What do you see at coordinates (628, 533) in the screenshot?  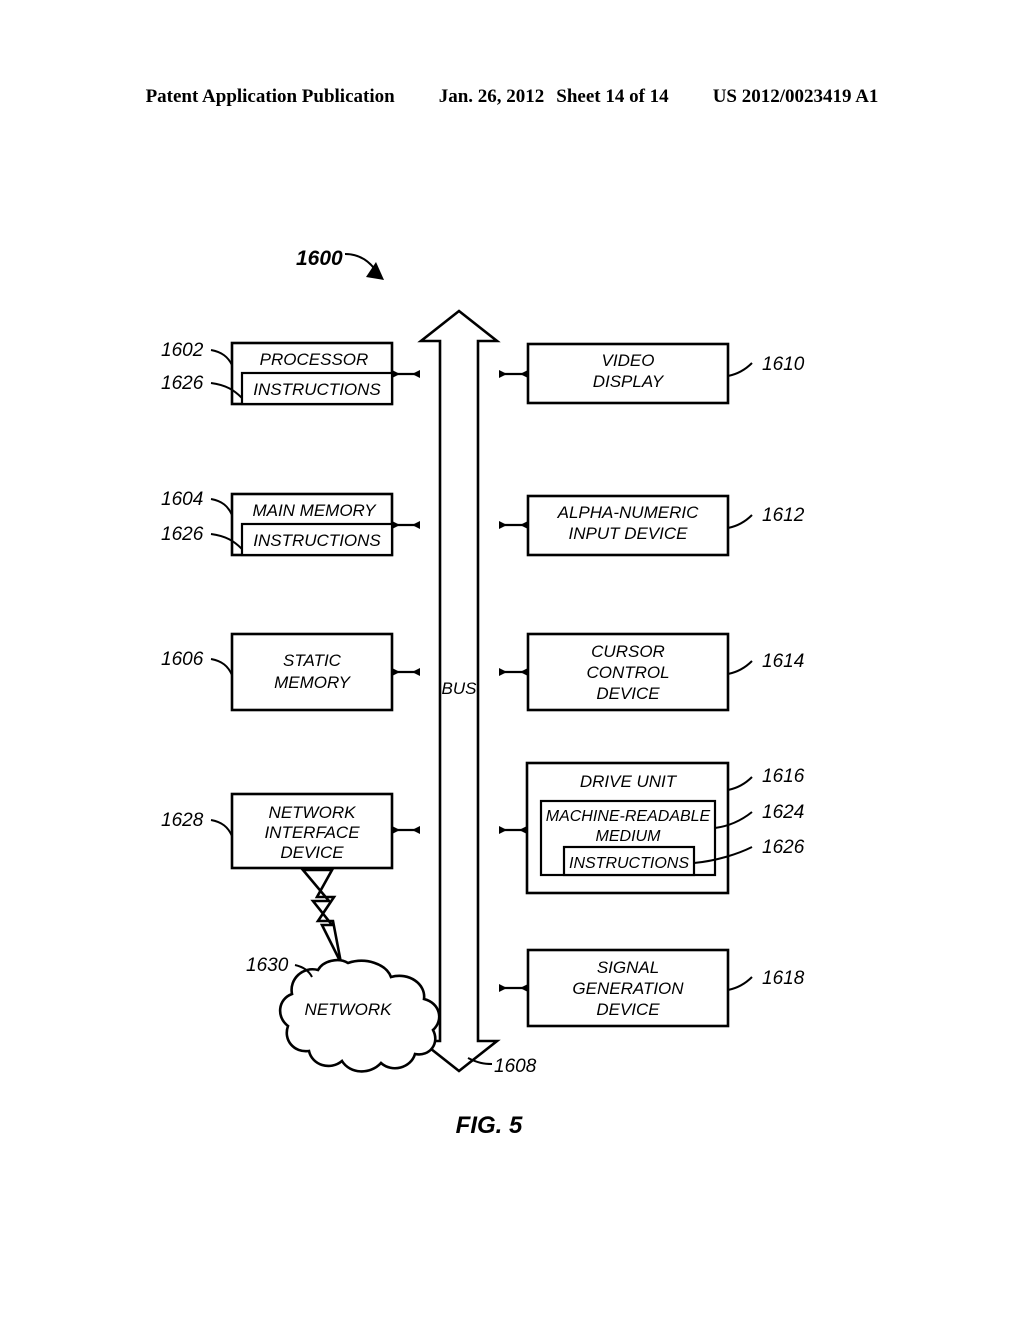 I see `alpha-numeric-input-label-line2: INPUT DEVICE` at bounding box center [628, 533].